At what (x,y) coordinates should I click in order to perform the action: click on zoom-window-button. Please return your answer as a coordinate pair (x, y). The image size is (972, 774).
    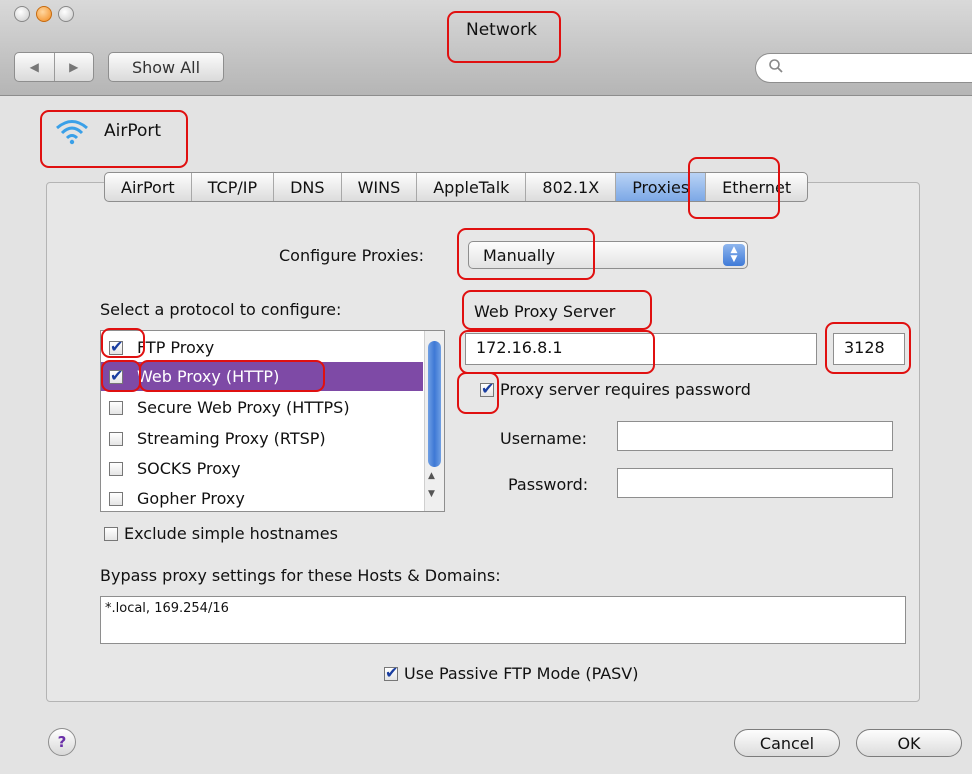
    Looking at the image, I should click on (66, 14).